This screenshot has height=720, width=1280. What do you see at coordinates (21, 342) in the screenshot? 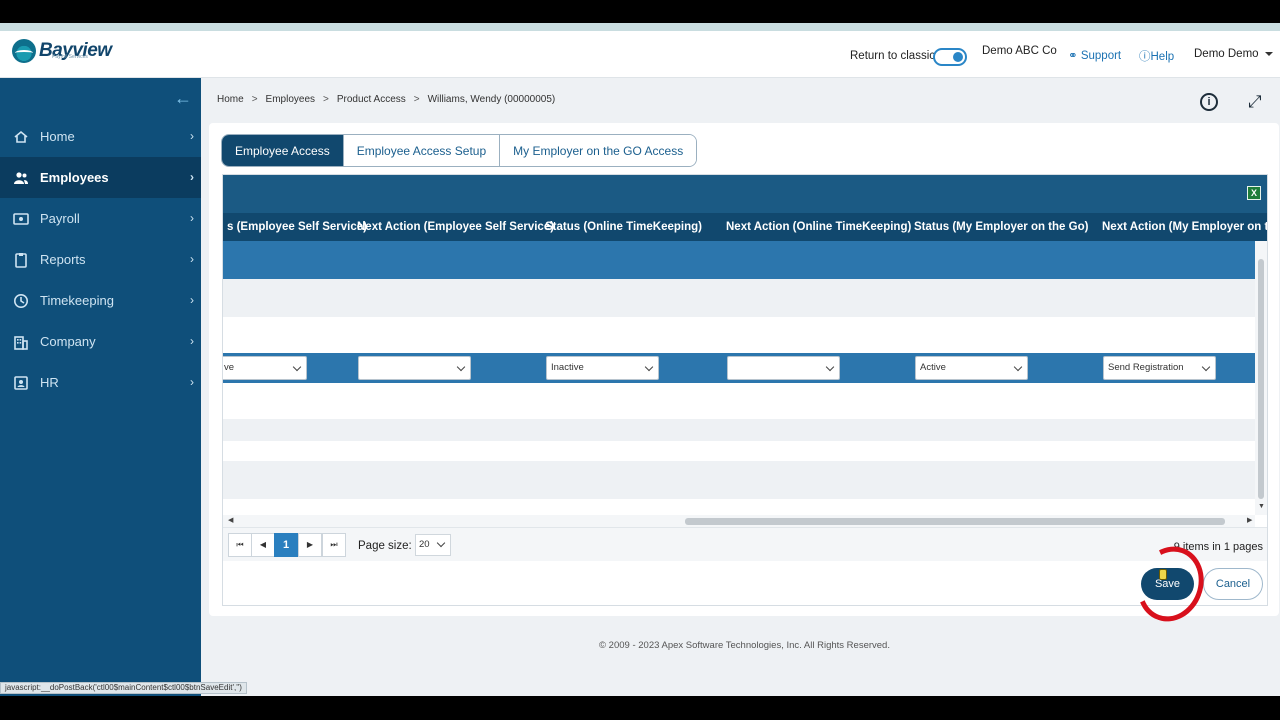
I see `building-icon` at bounding box center [21, 342].